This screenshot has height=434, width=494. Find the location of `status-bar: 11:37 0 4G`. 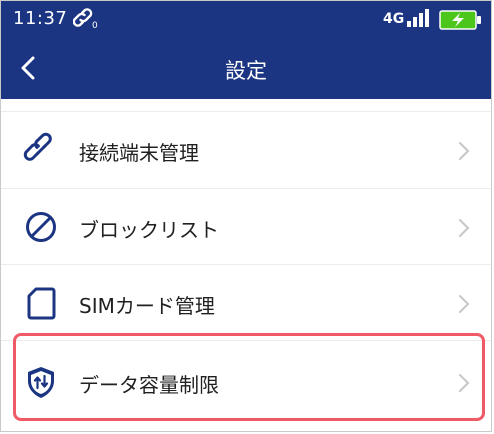

status-bar: 11:37 0 4G is located at coordinates (246, 19).